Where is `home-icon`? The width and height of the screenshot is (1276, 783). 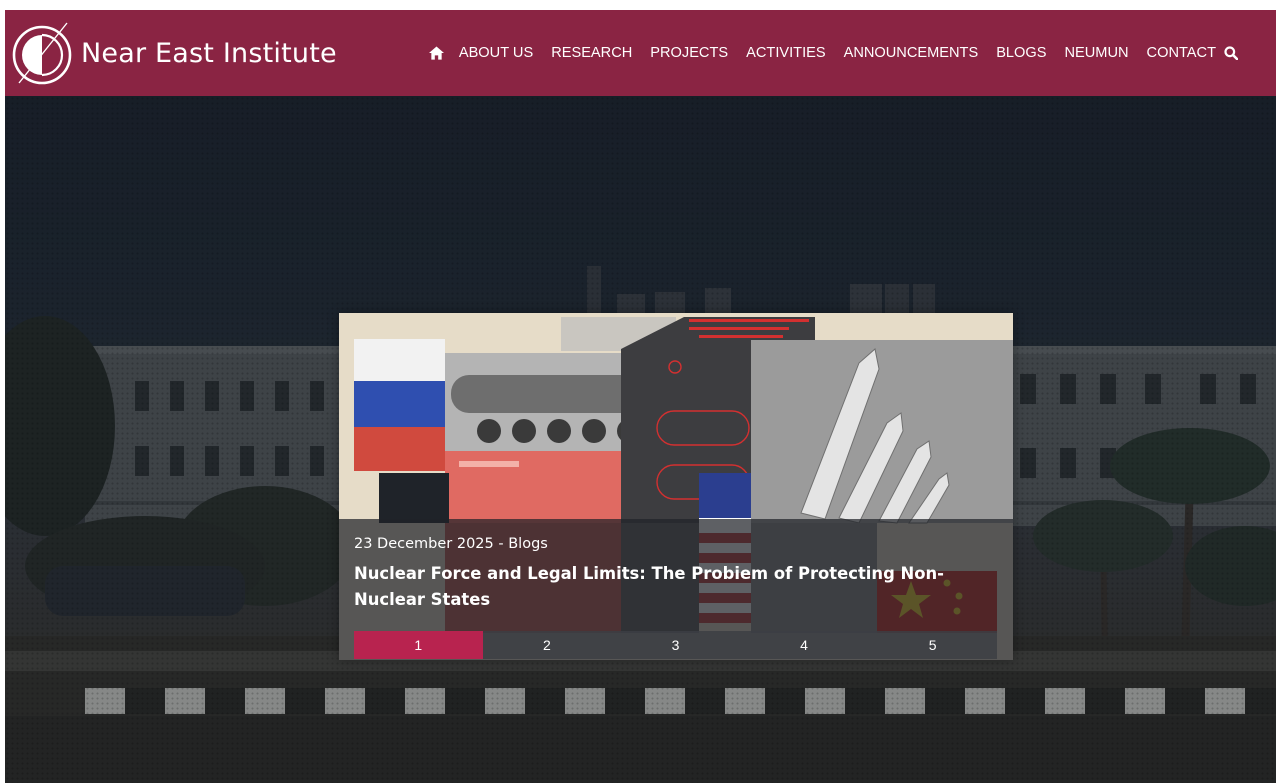
home-icon is located at coordinates (436, 53).